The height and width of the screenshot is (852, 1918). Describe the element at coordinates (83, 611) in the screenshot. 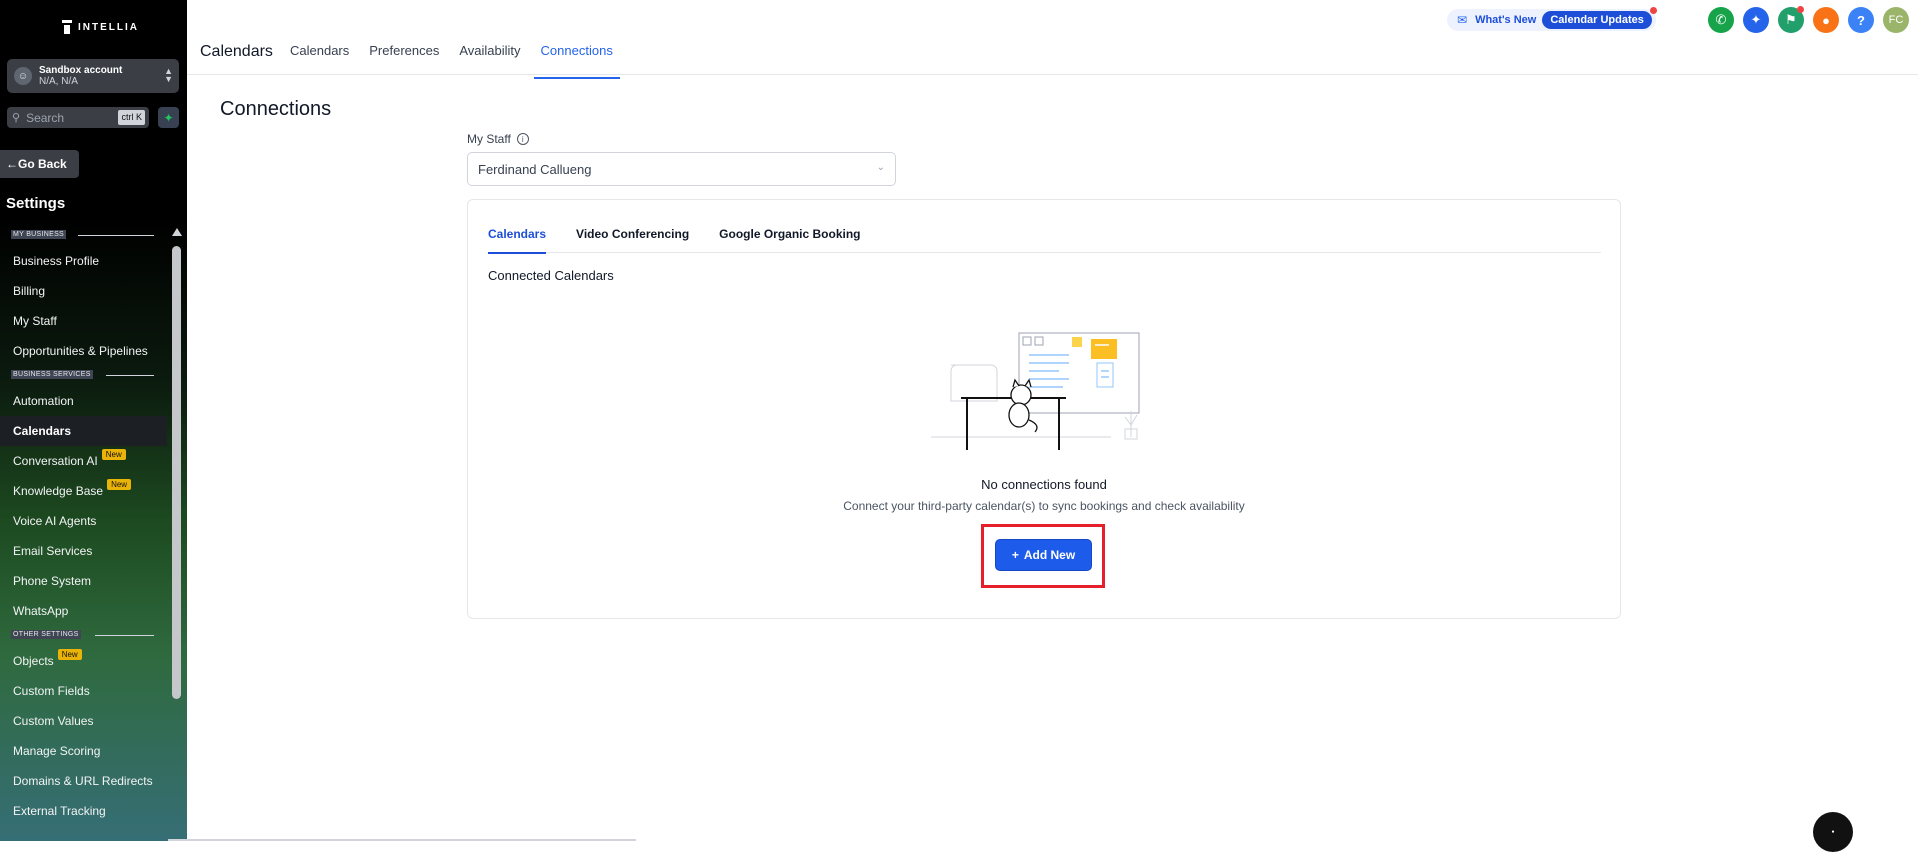

I see `sidebar-item-whatsapp: WhatsApp` at that location.